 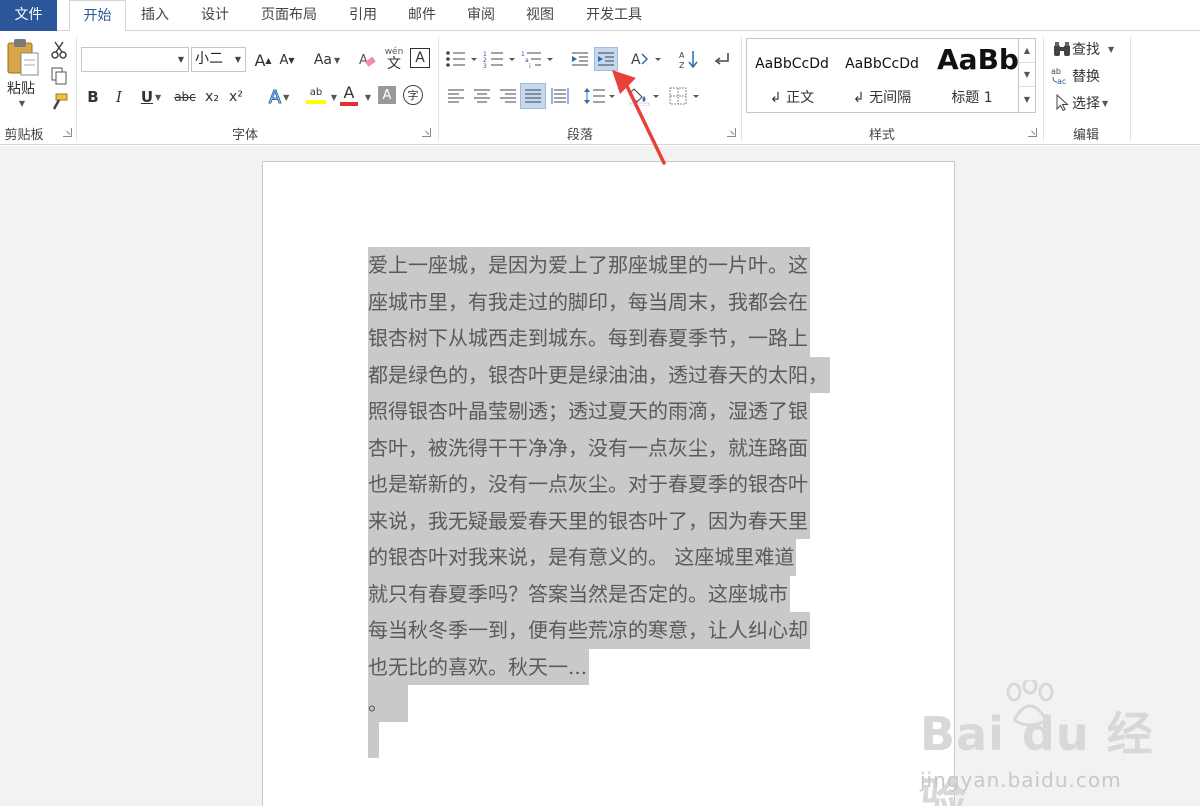 What do you see at coordinates (212, 97) in the screenshot?
I see `subscript-button: x₂` at bounding box center [212, 97].